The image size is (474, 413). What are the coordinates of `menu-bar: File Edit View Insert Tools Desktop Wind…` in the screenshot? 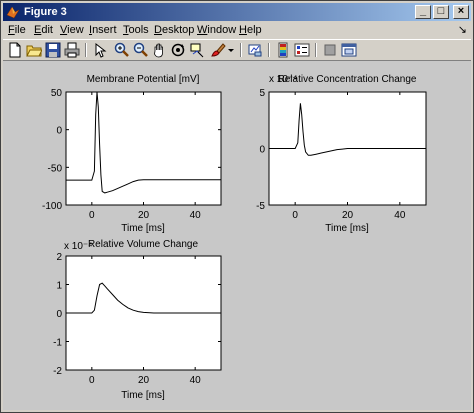 It's located at (237, 30).